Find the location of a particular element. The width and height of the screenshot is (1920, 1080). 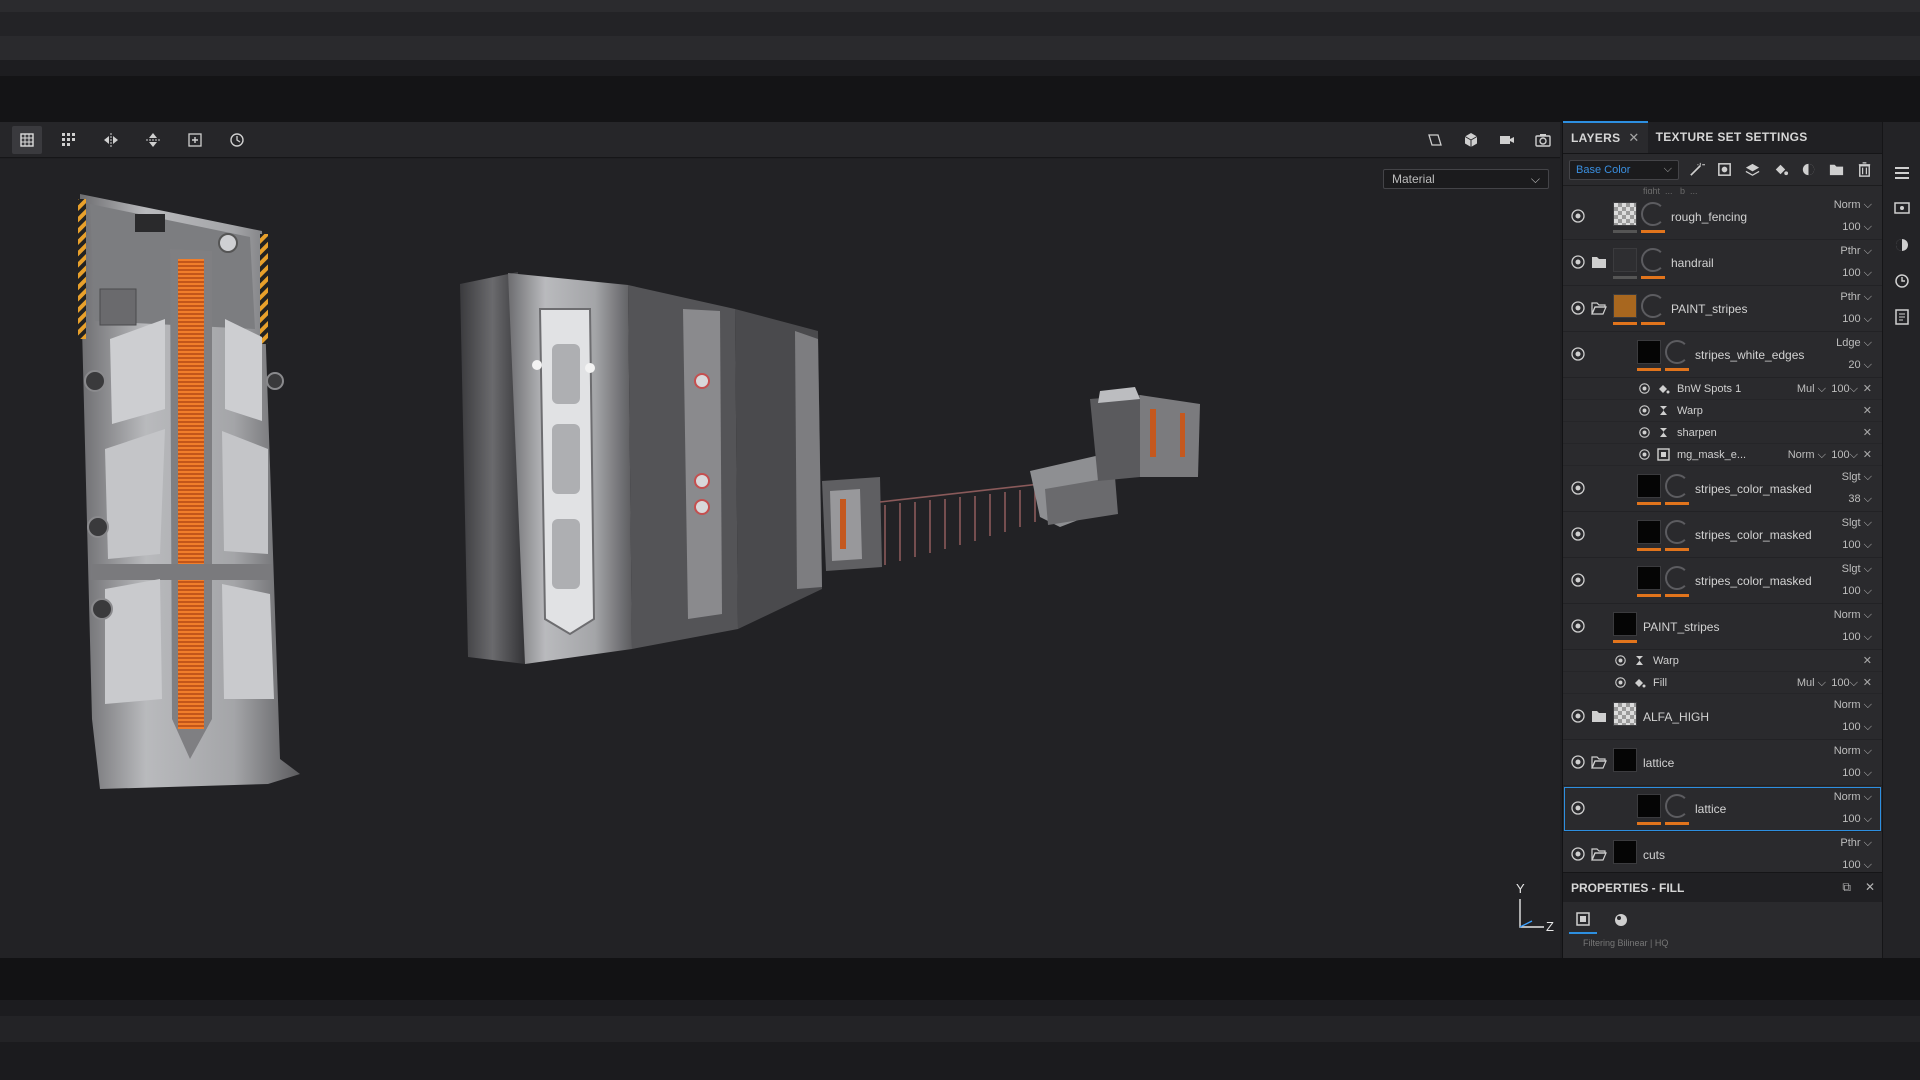

tab-properties-material is located at coordinates (1583, 920).